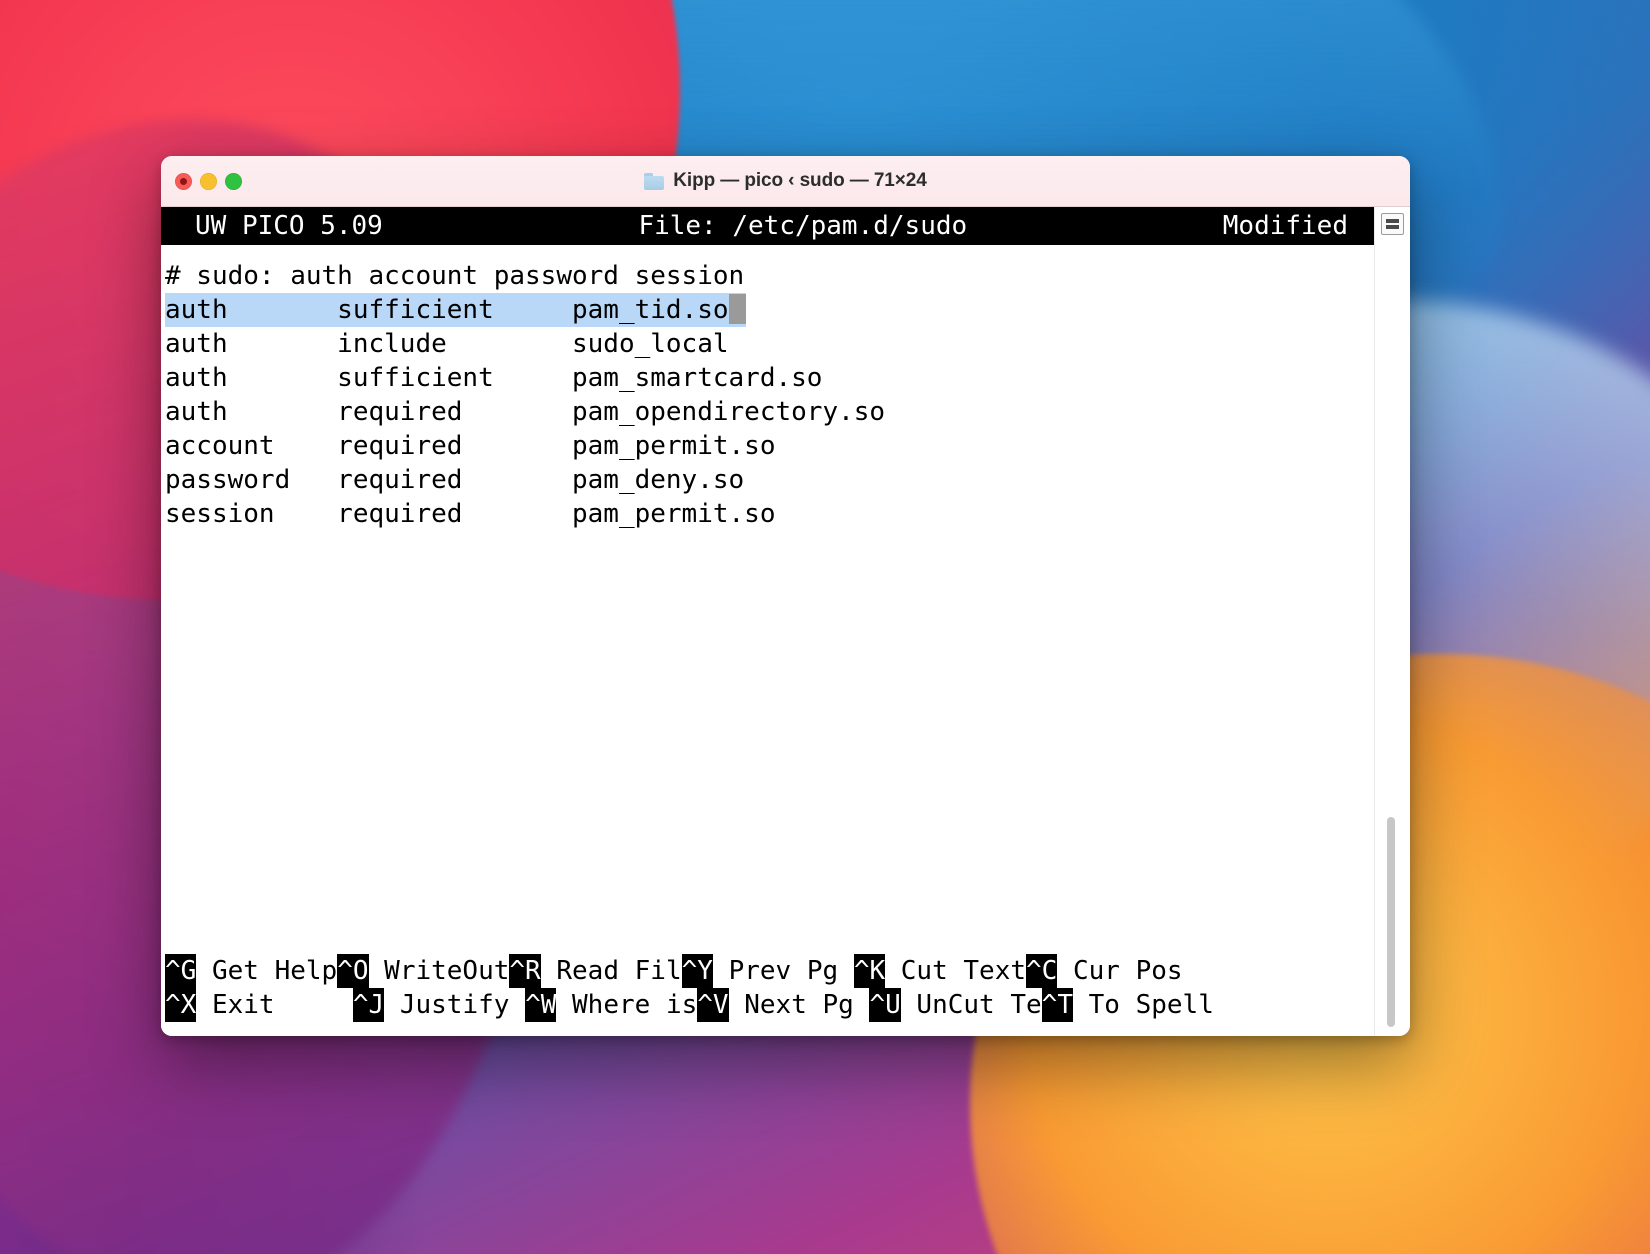  I want to click on editor-line: auth required pam_opendirectory.so, so click(769, 412).